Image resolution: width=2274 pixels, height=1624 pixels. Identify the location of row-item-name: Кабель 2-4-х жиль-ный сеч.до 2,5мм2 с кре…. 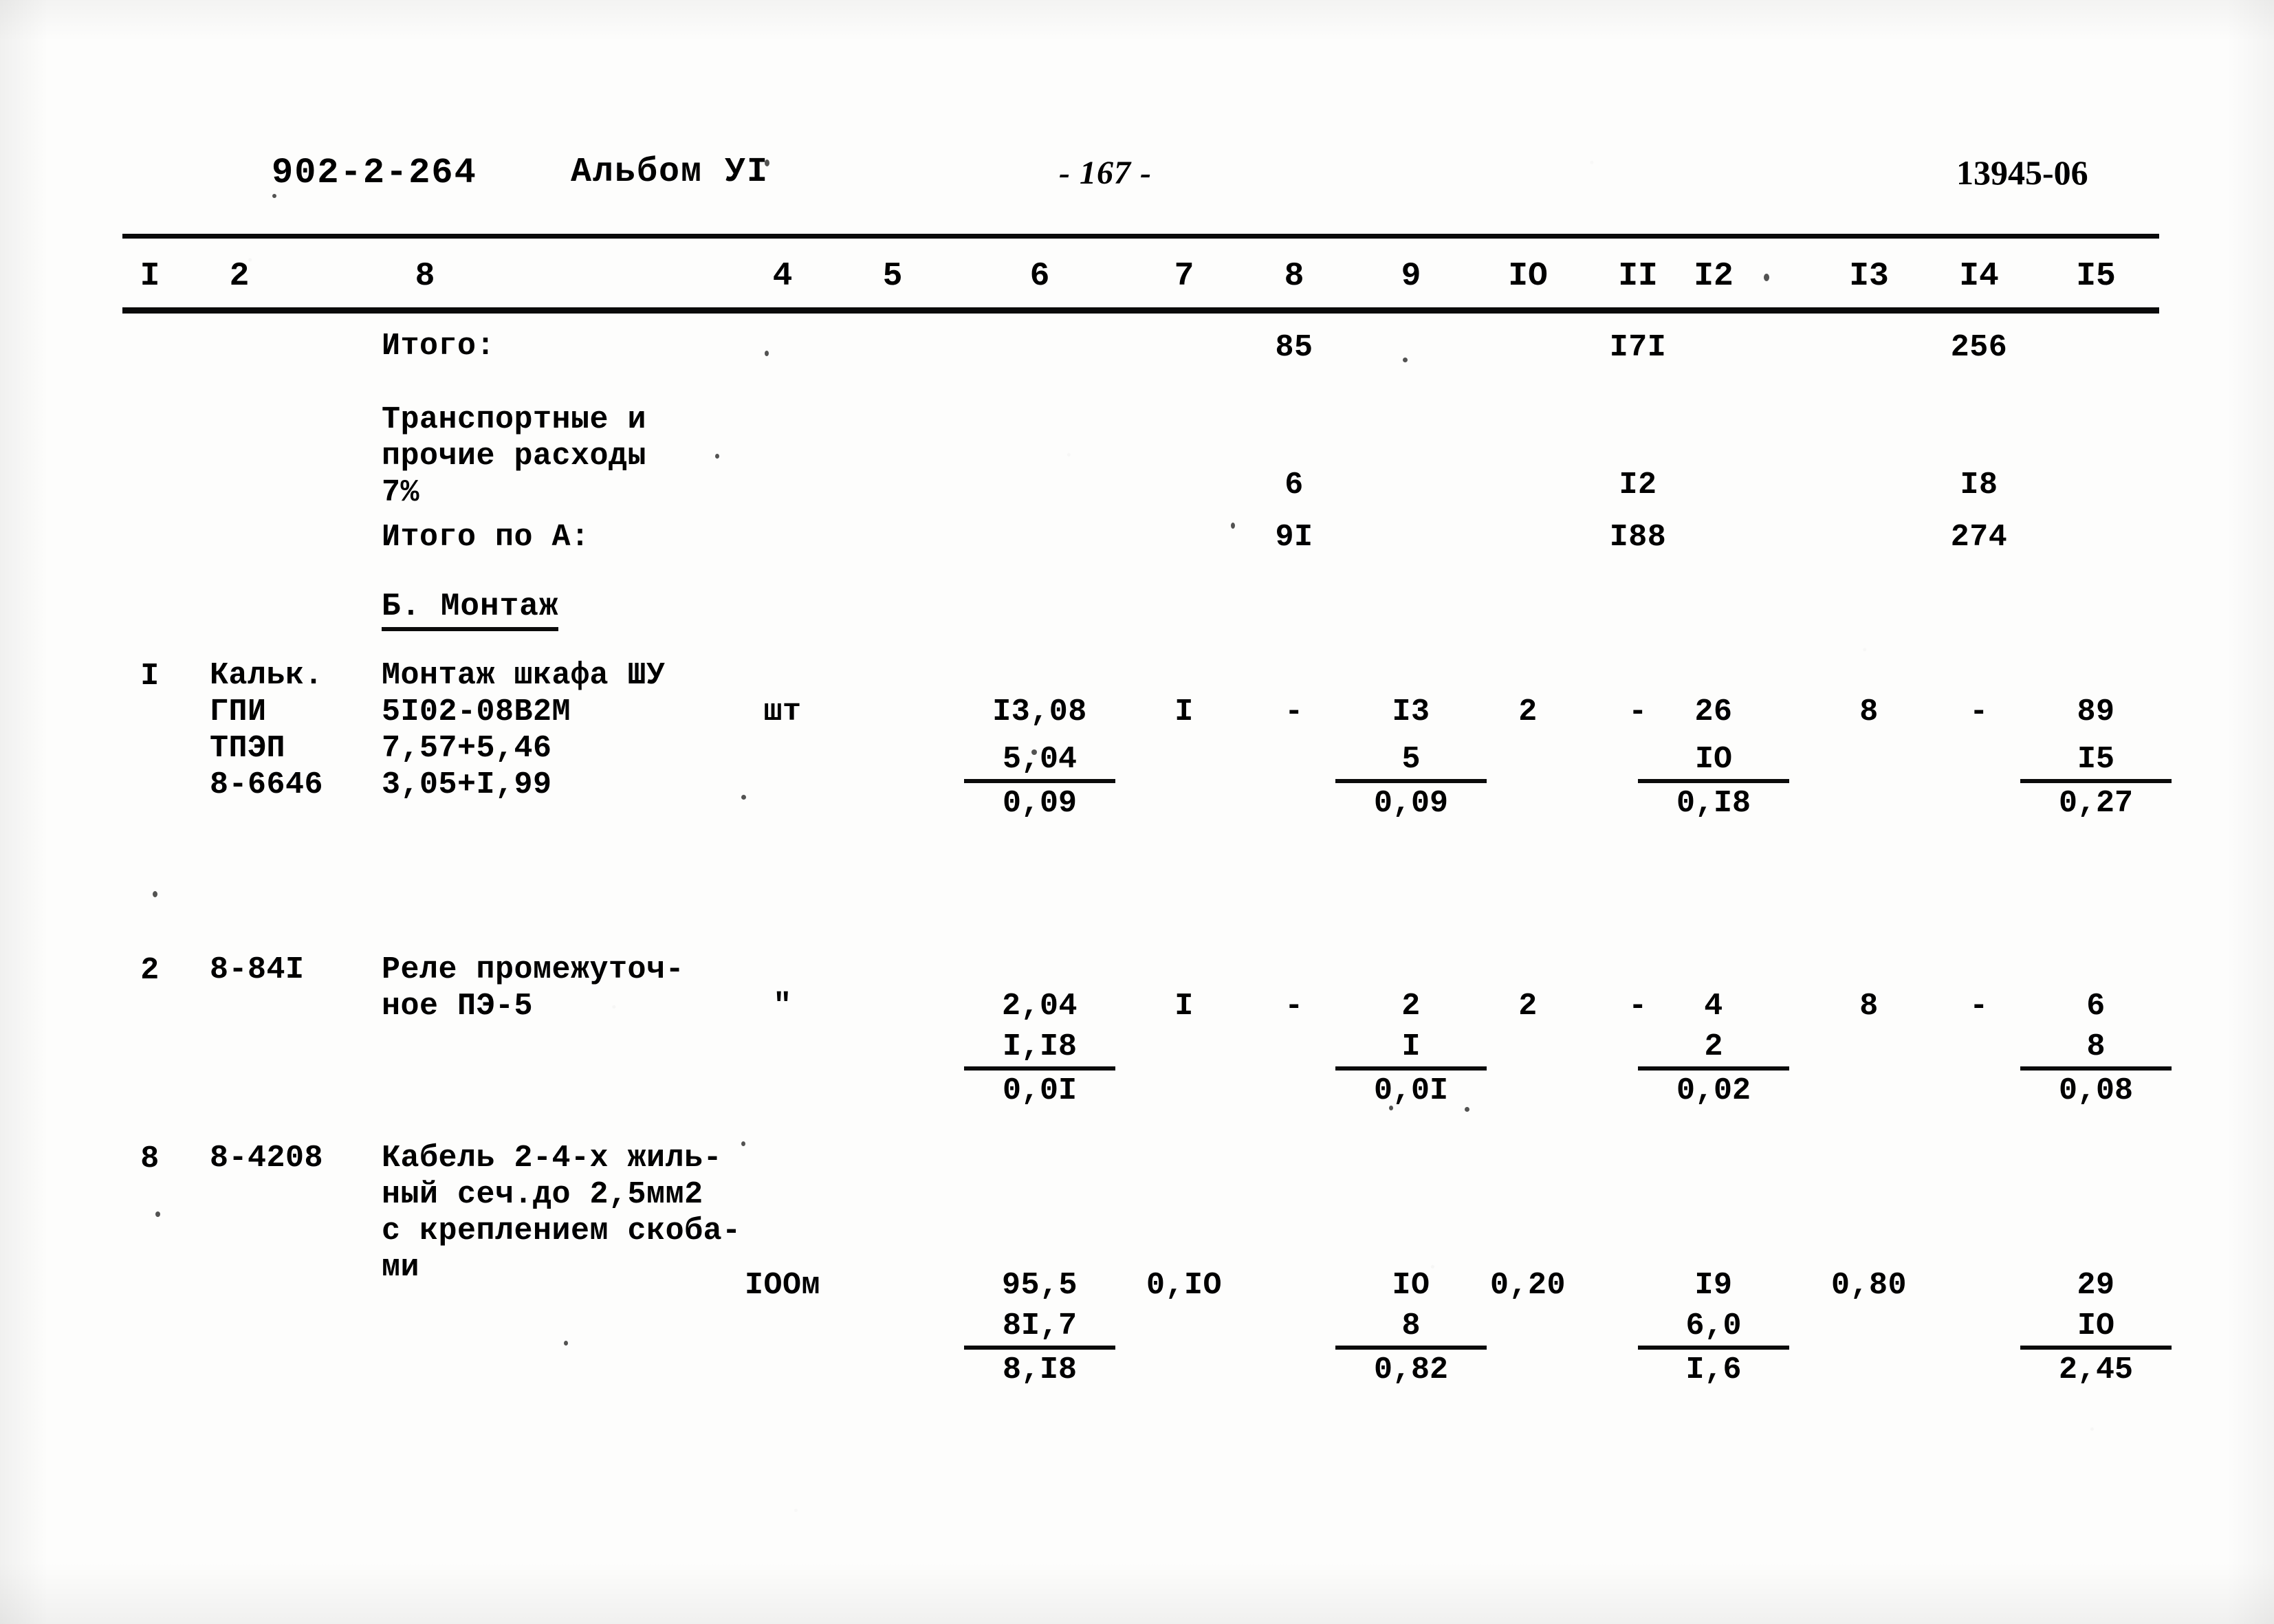
(561, 1213).